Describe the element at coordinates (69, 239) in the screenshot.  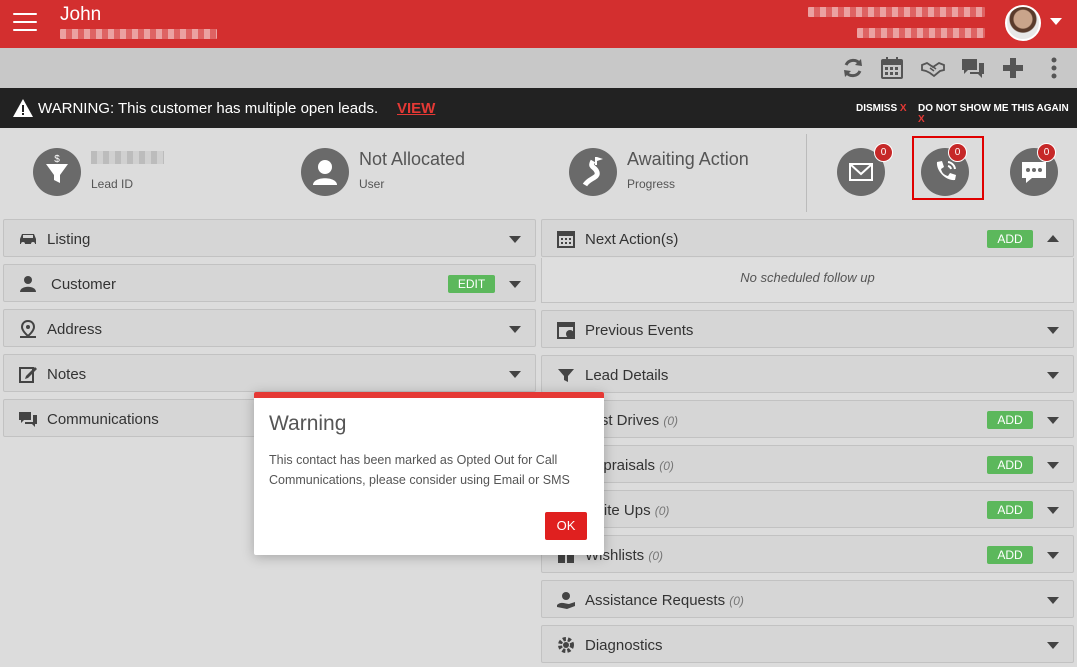
I see `listing-label: Listing` at that location.